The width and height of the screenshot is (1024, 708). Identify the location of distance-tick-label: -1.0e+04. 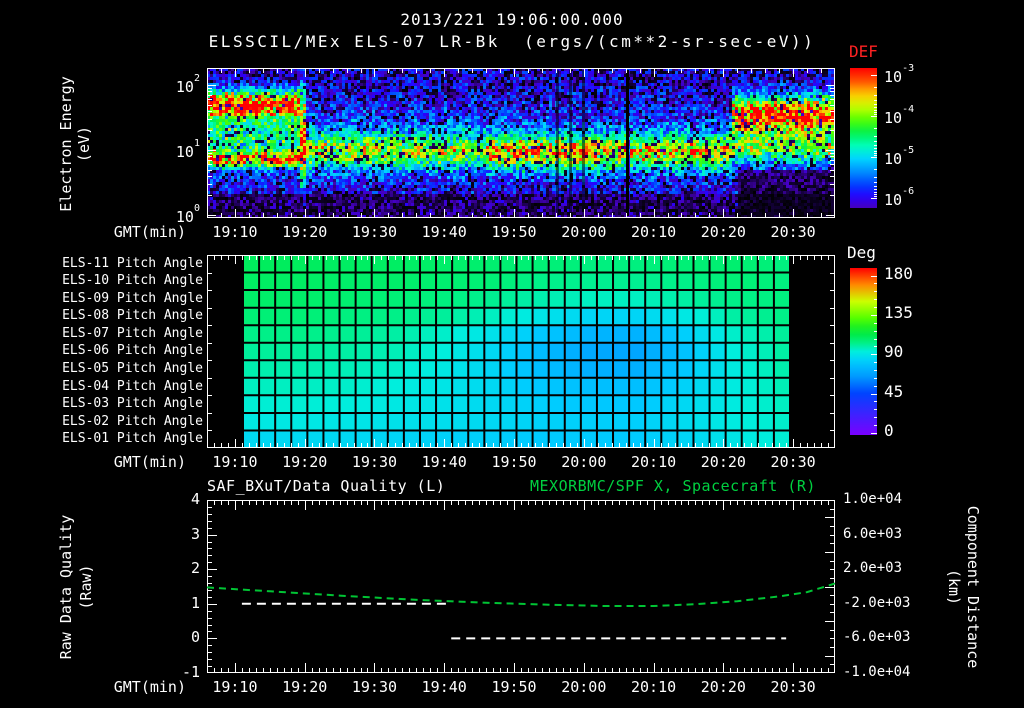
(877, 672).